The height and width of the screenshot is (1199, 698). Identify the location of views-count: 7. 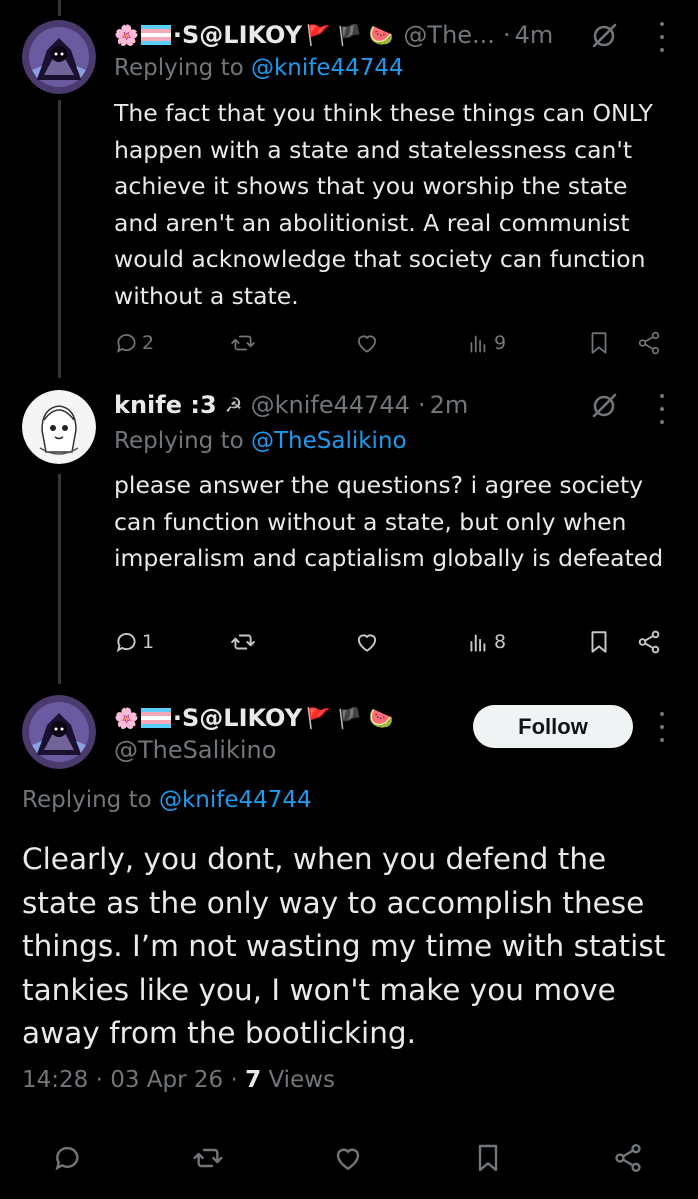
(253, 1080).